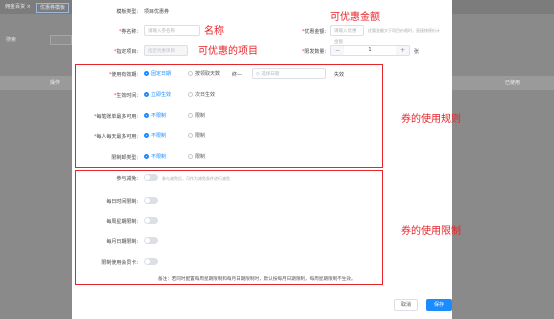 The image size is (554, 319). I want to click on limit-quantity-stepper: − 1 +, so click(370, 50).